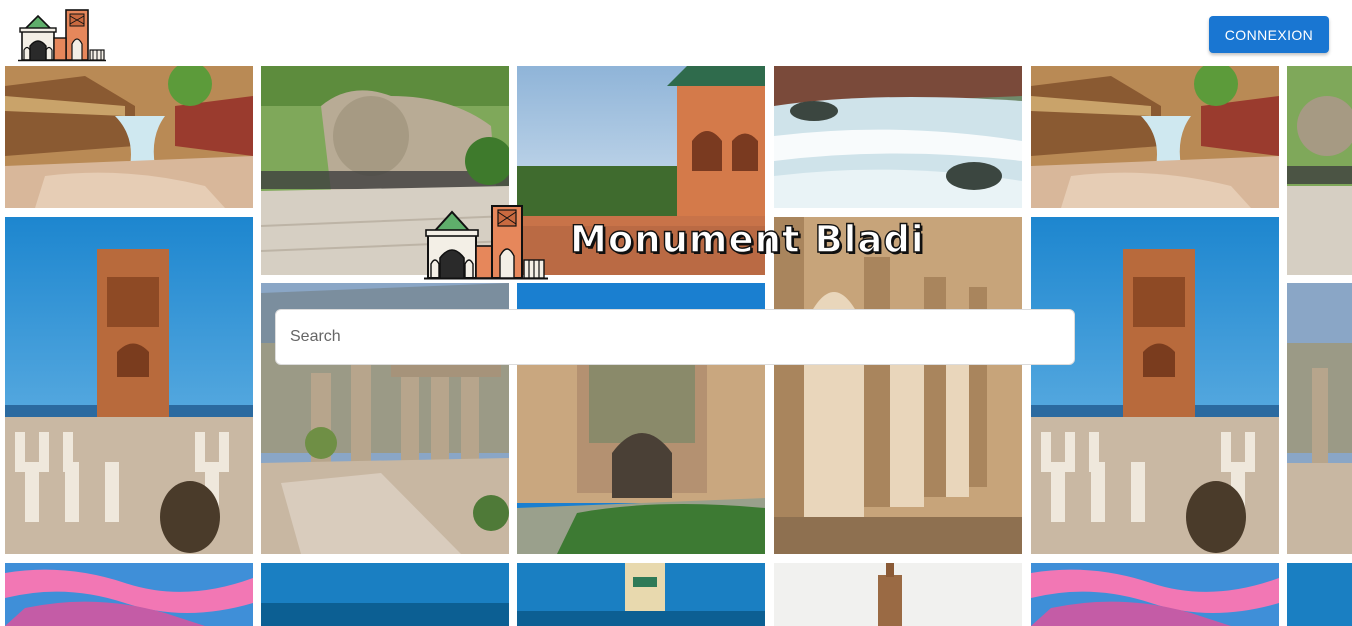 The image size is (1352, 626). I want to click on search-input, so click(675, 337).